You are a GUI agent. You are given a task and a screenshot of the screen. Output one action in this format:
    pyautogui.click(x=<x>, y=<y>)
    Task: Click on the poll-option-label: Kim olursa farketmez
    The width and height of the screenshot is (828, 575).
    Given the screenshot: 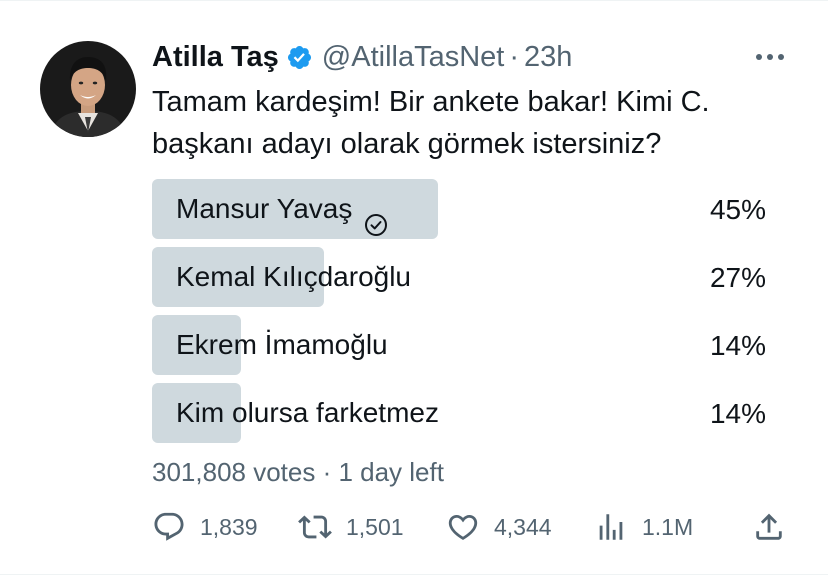 What is the action you would take?
    pyautogui.click(x=307, y=412)
    